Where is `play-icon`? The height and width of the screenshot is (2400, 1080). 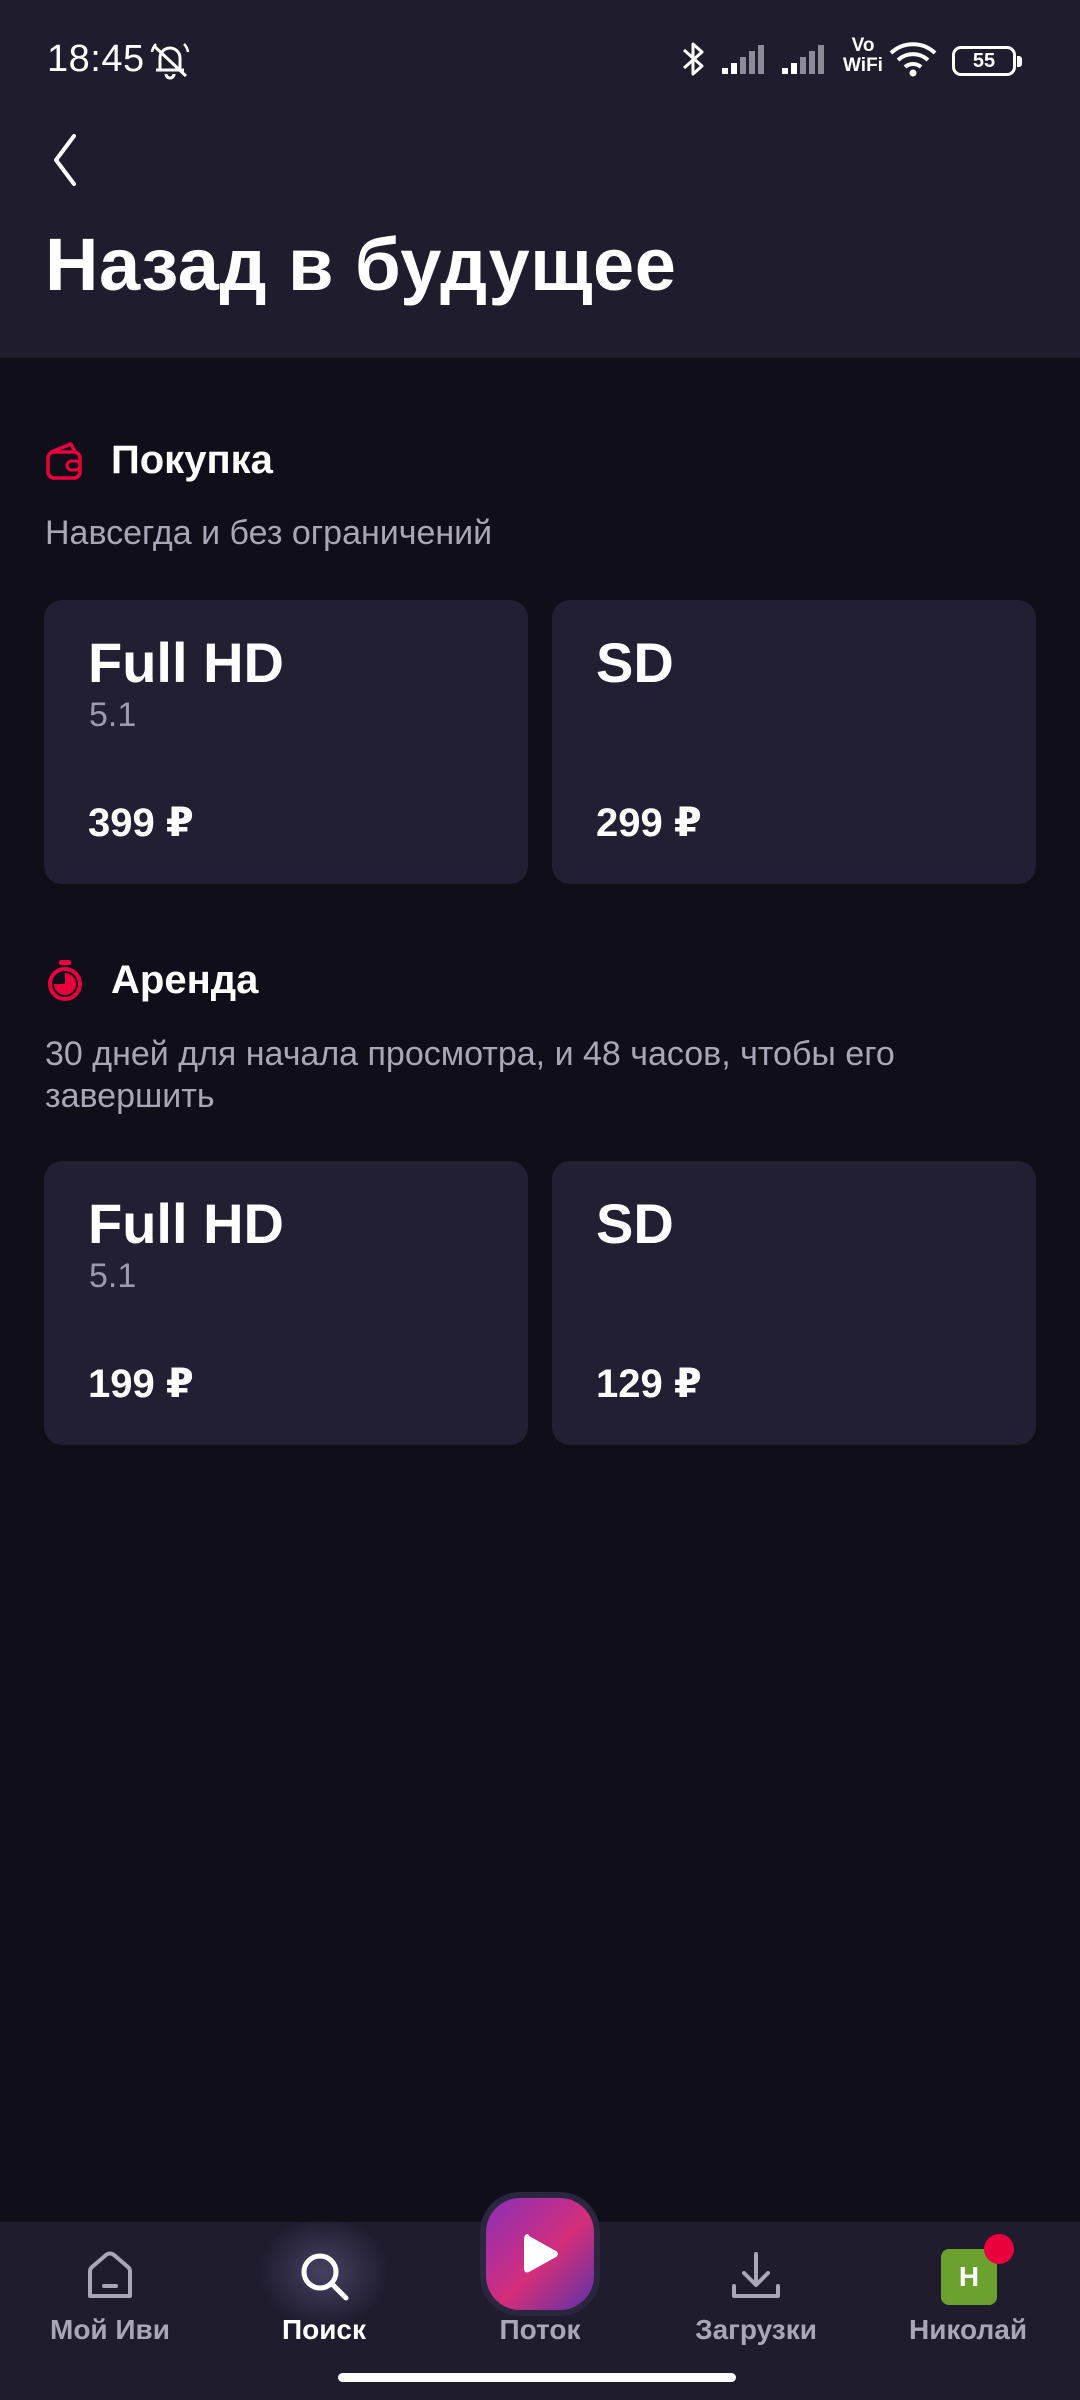 play-icon is located at coordinates (541, 2253).